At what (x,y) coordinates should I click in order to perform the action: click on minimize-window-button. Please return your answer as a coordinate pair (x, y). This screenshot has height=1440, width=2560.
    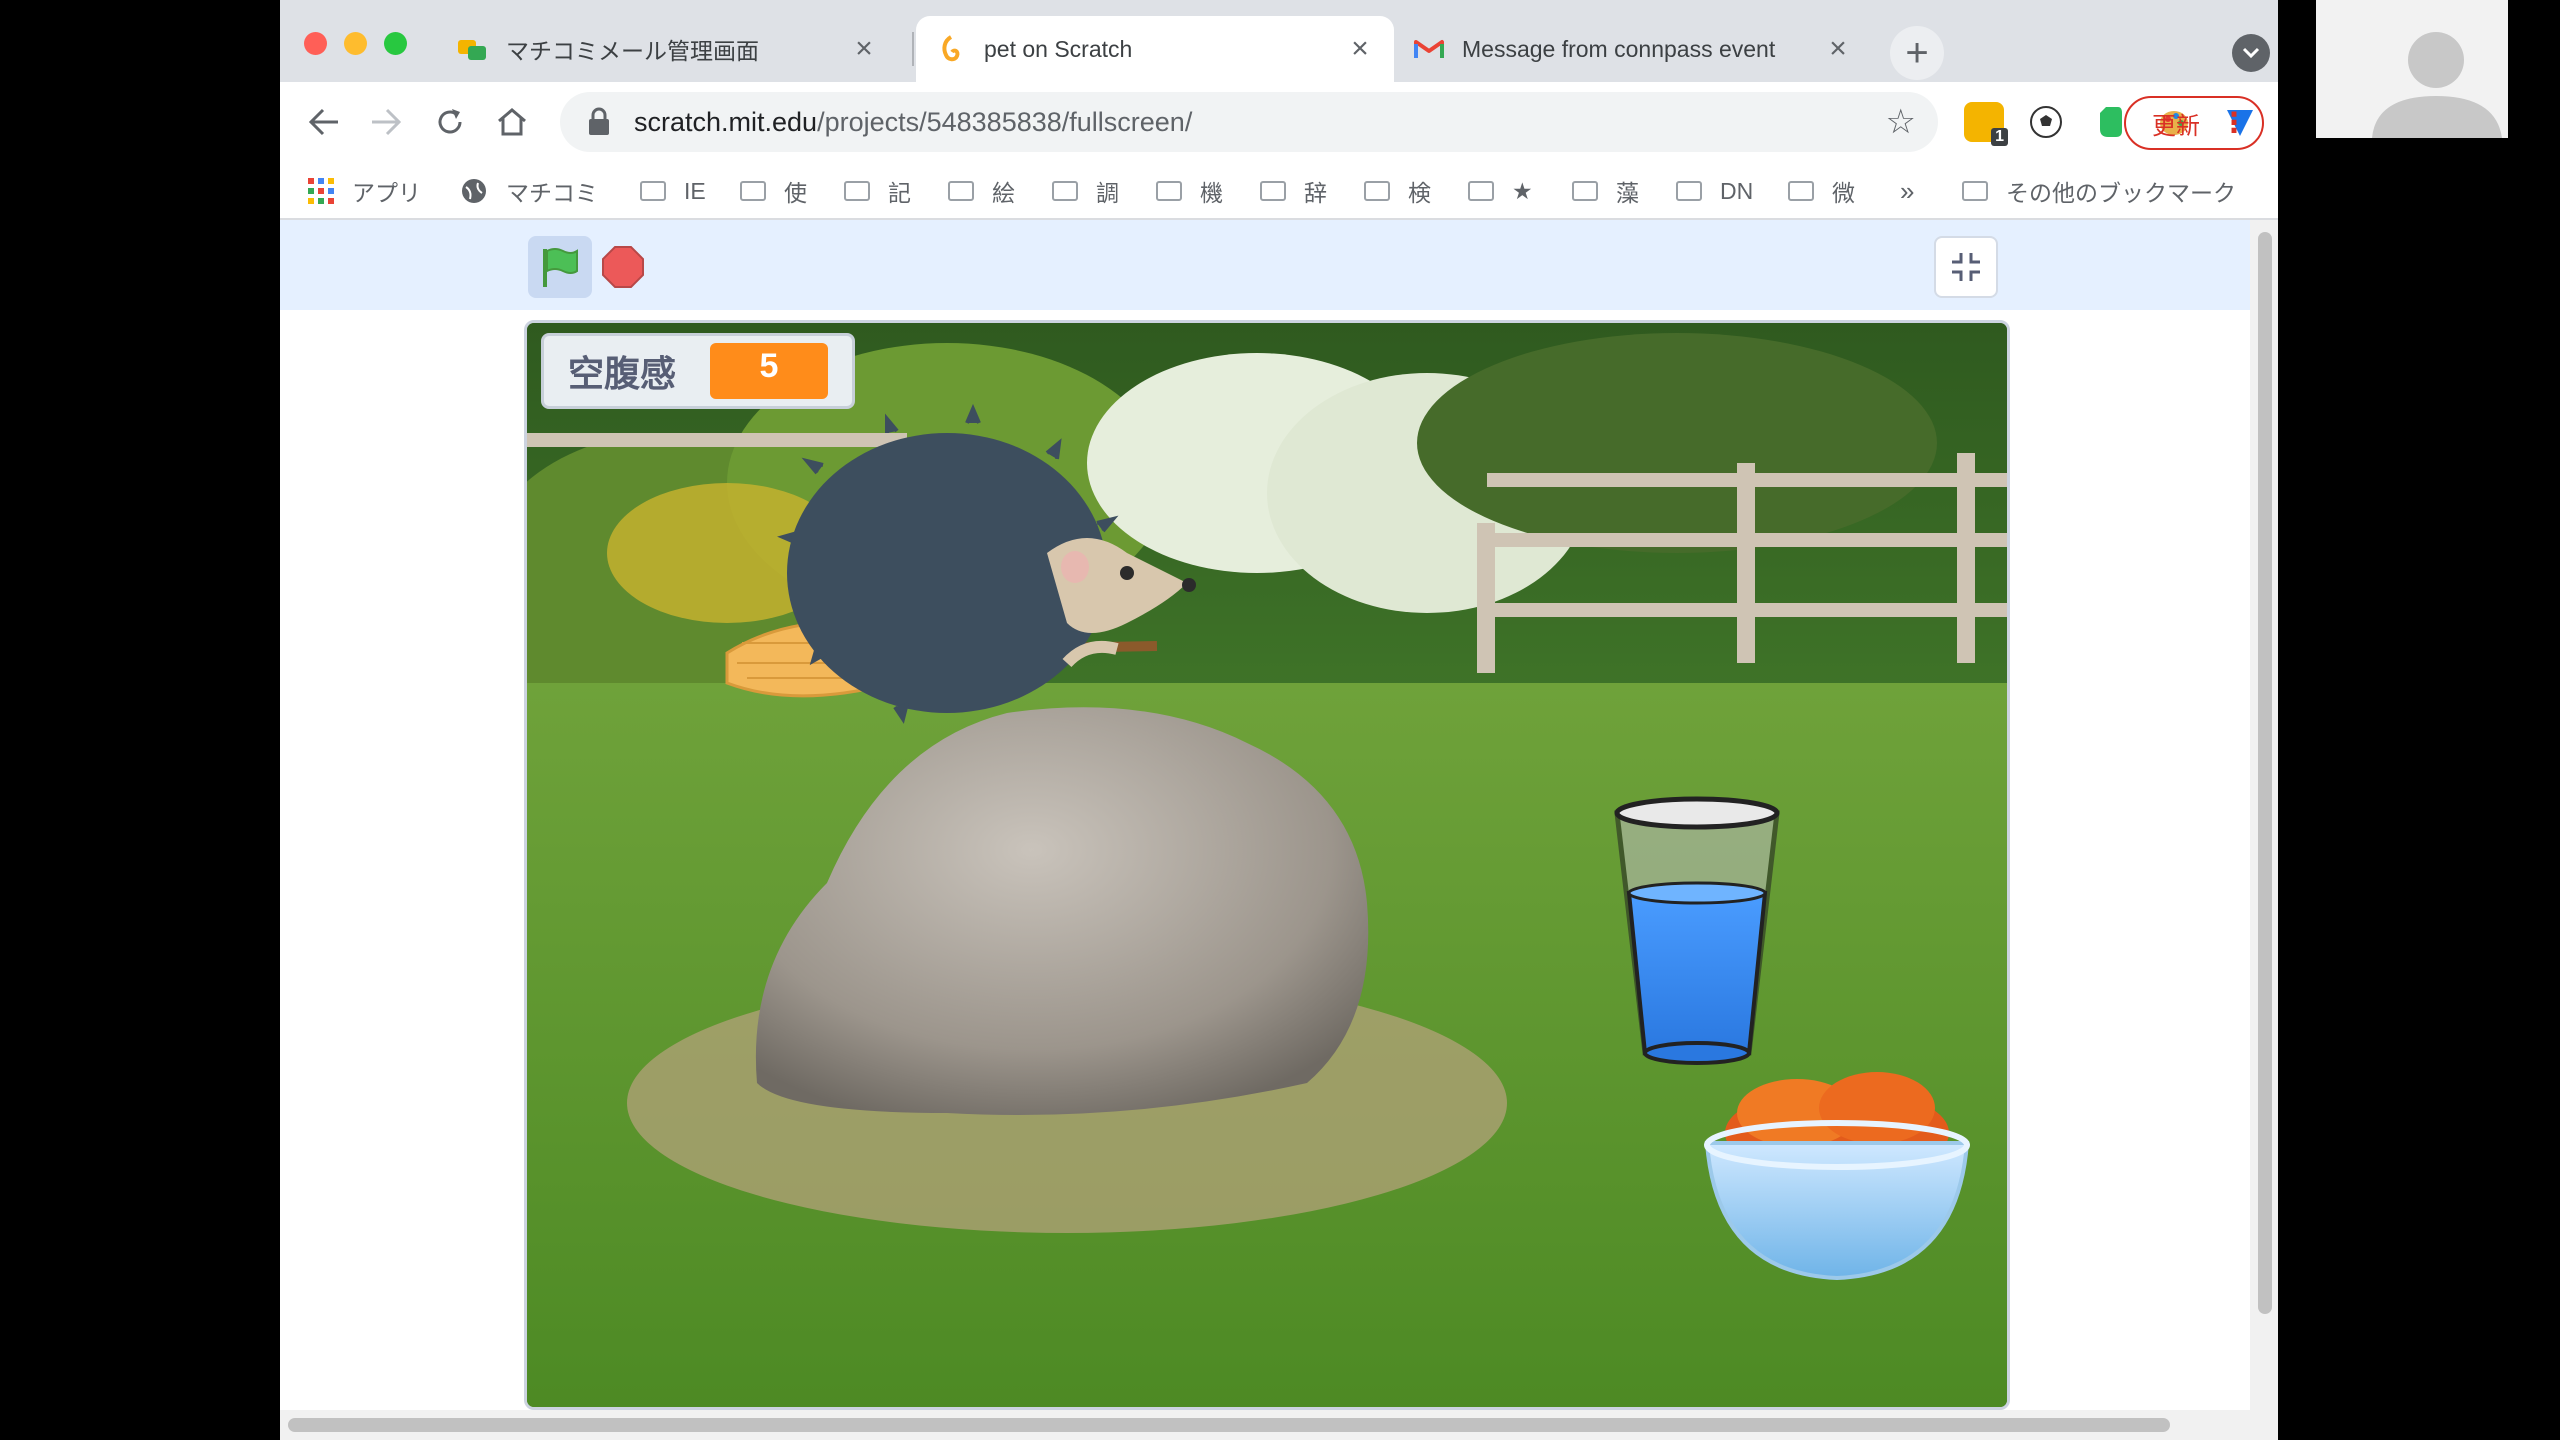
    Looking at the image, I should click on (355, 43).